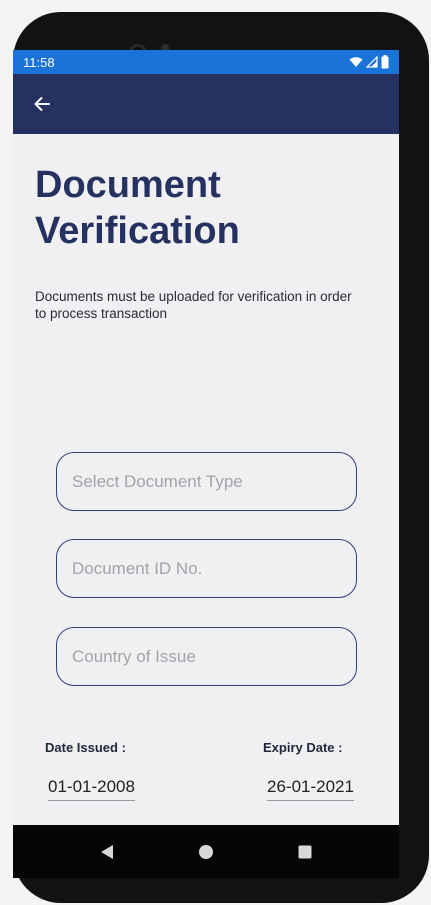  What do you see at coordinates (85, 747) in the screenshot?
I see `date-issued-label: Date Issued :` at bounding box center [85, 747].